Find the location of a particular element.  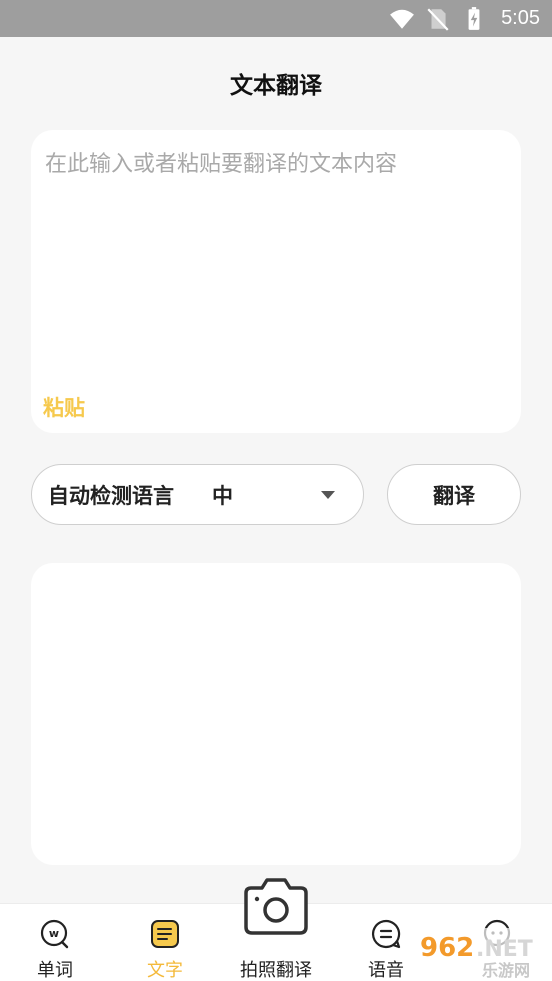

battery-charging-icon is located at coordinates (474, 18).